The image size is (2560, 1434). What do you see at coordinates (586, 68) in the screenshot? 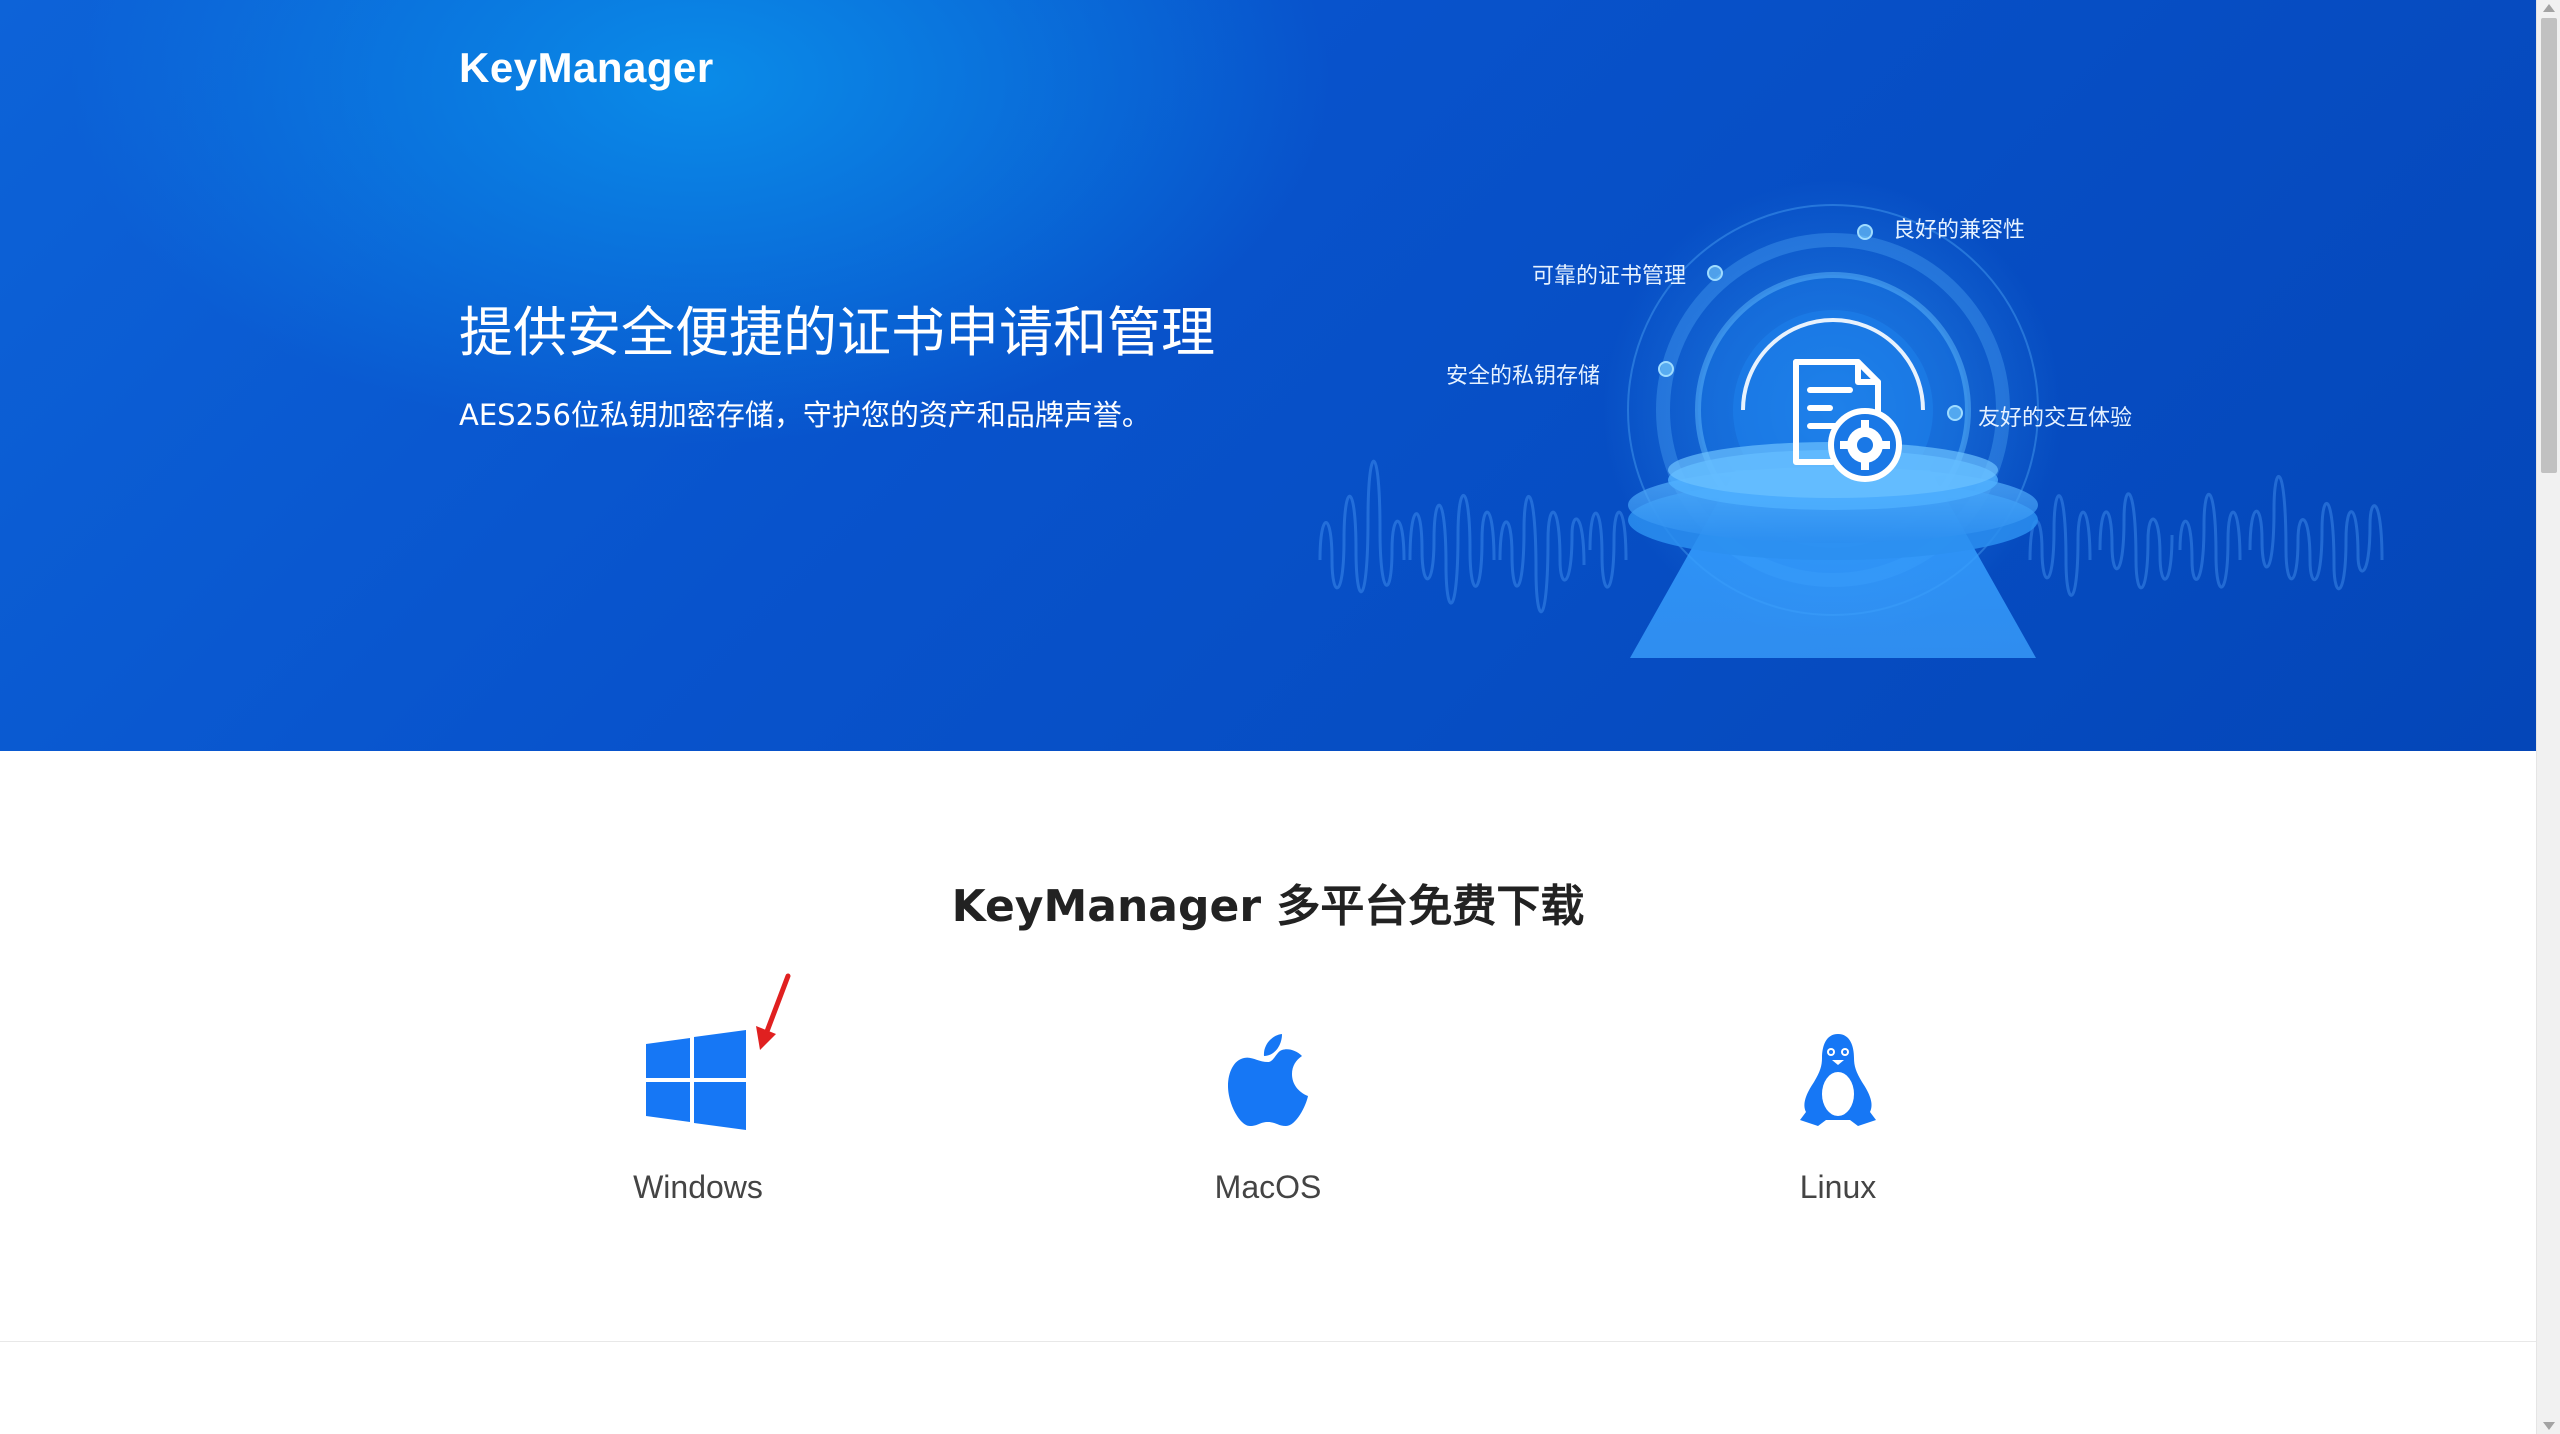
I see `site-logo: KeyManager` at bounding box center [586, 68].